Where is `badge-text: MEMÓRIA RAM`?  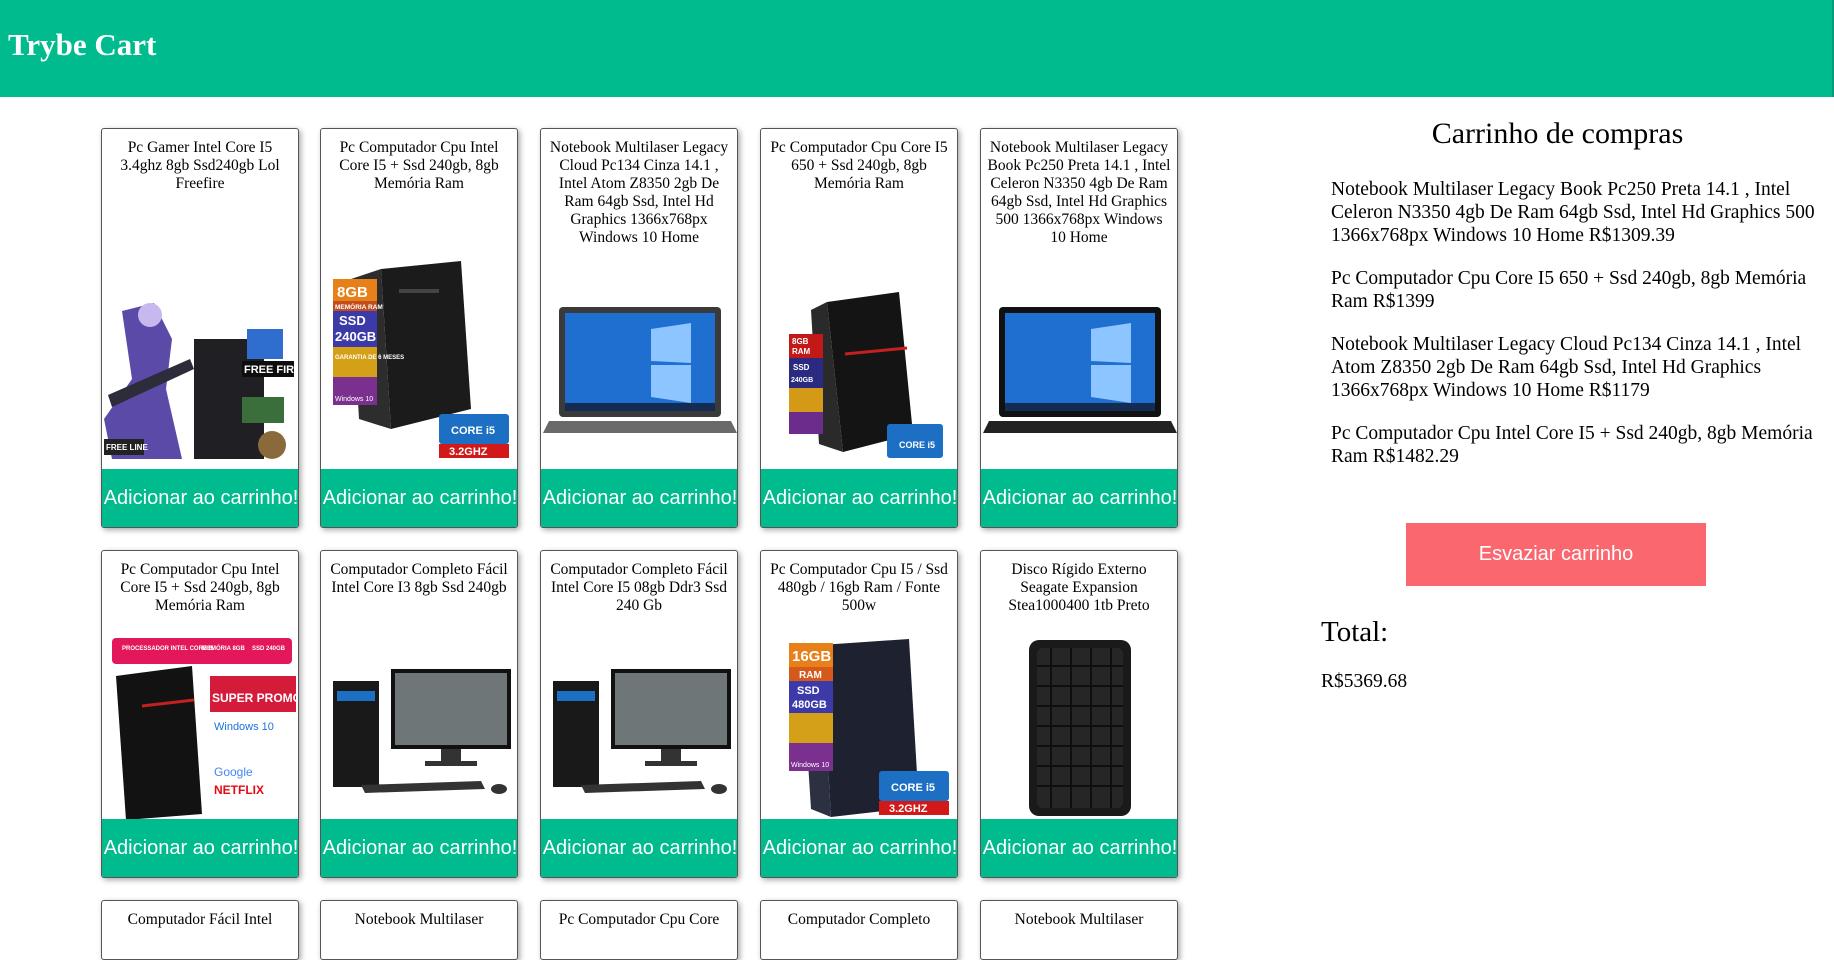
badge-text: MEMÓRIA RAM is located at coordinates (359, 306).